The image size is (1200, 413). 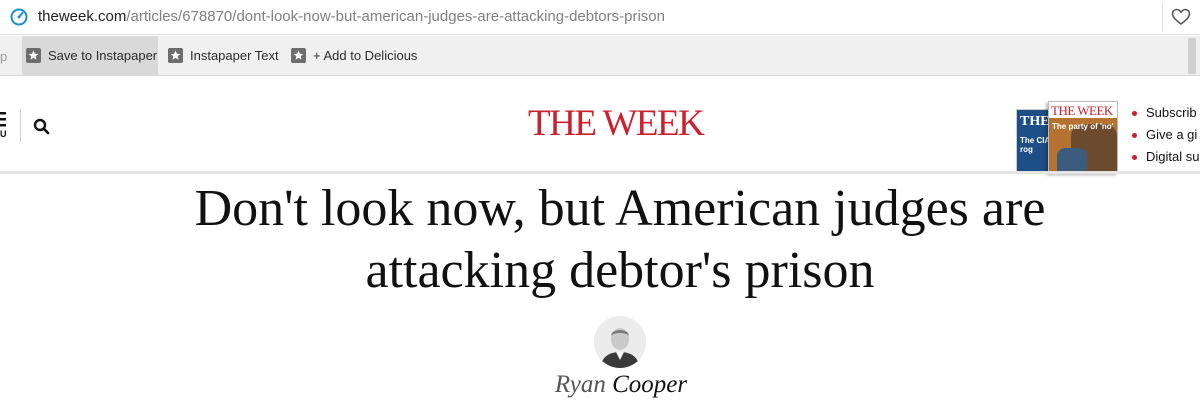 What do you see at coordinates (1082, 110) in the screenshot?
I see `cover-front-title: THE WEEK` at bounding box center [1082, 110].